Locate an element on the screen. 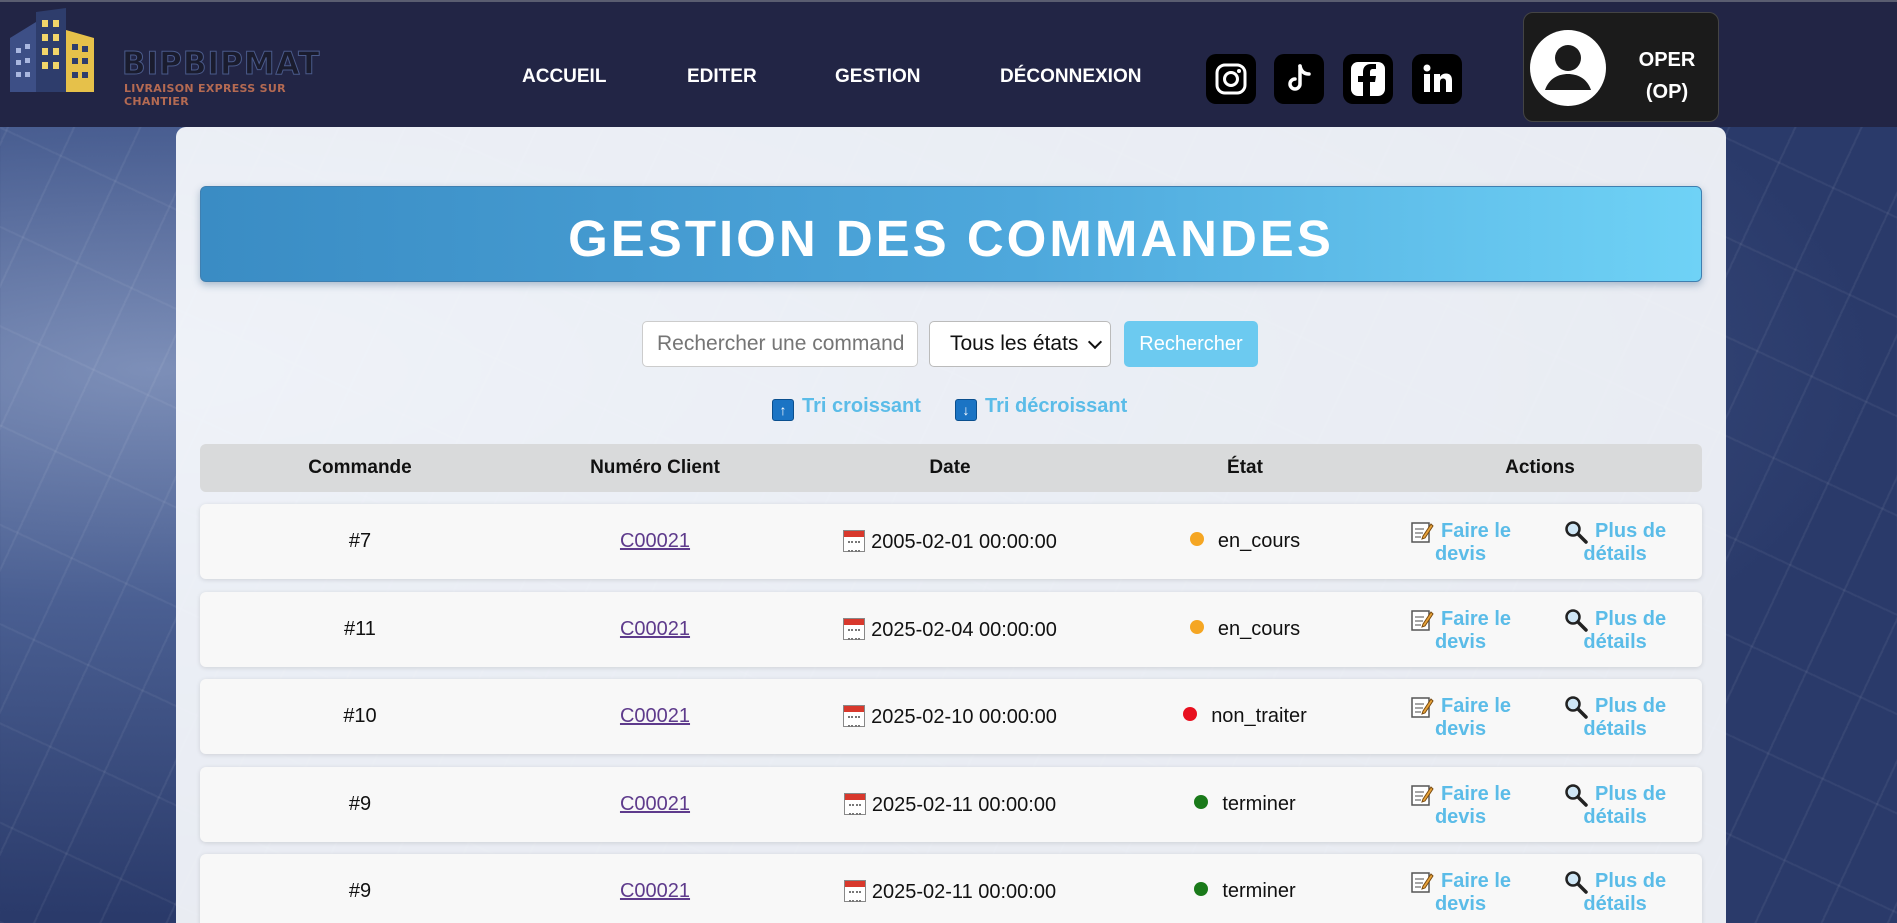 Image resolution: width=1897 pixels, height=923 pixels. chevron-down-icon is located at coordinates (1095, 342).